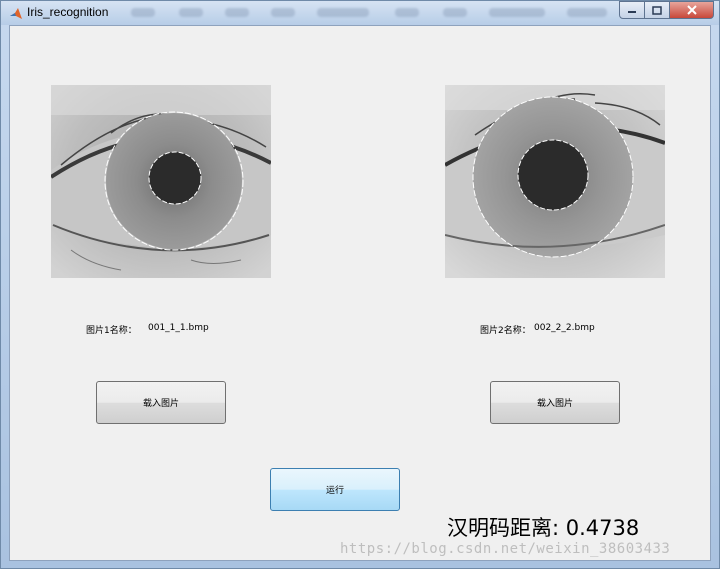 This screenshot has height=569, width=720. I want to click on minimize-icon, so click(632, 12).